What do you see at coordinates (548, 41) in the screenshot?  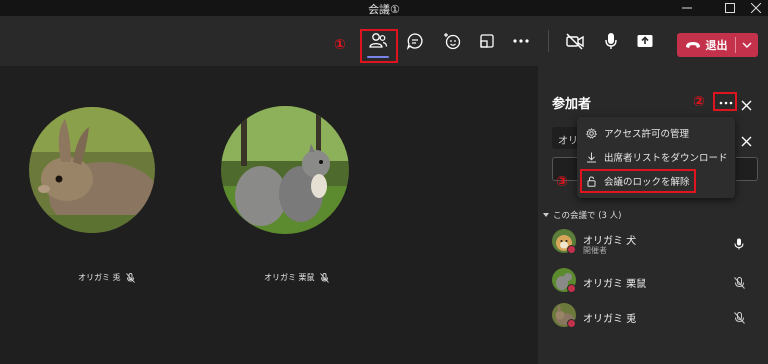 I see `toolbar-divider` at bounding box center [548, 41].